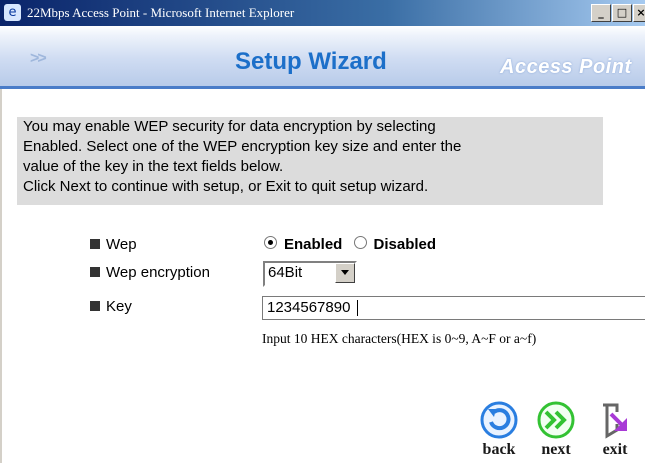 The image size is (645, 463). What do you see at coordinates (285, 272) in the screenshot?
I see `encryption-selected-value: 64Bit` at bounding box center [285, 272].